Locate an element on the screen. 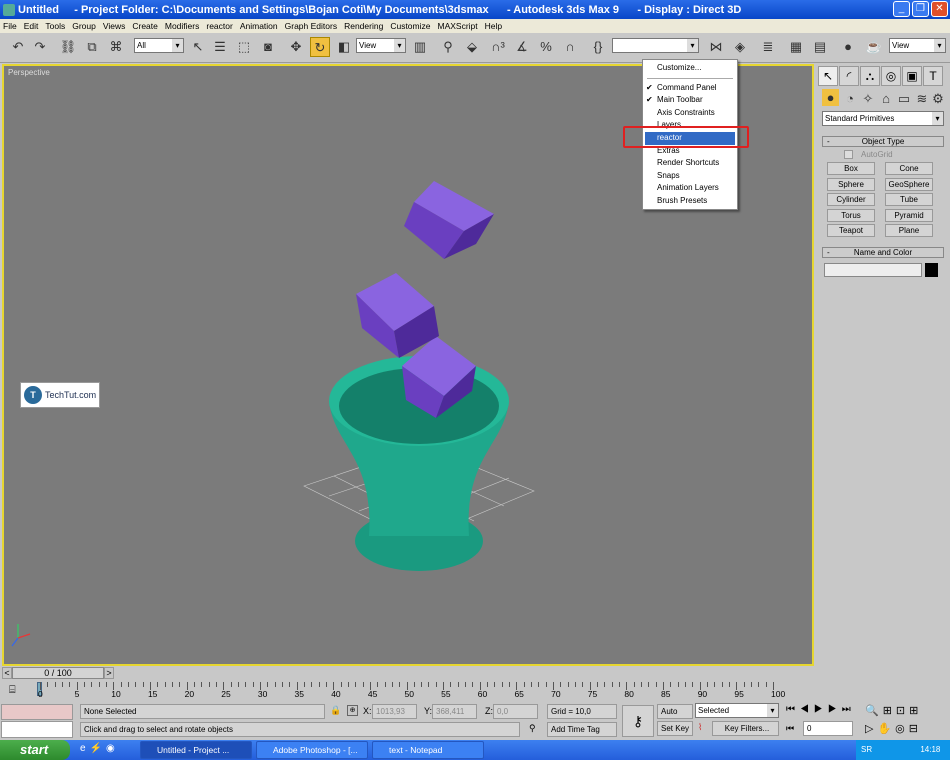 Image resolution: width=950 pixels, height=760 pixels. undo-icon: ↶ is located at coordinates (18, 47).